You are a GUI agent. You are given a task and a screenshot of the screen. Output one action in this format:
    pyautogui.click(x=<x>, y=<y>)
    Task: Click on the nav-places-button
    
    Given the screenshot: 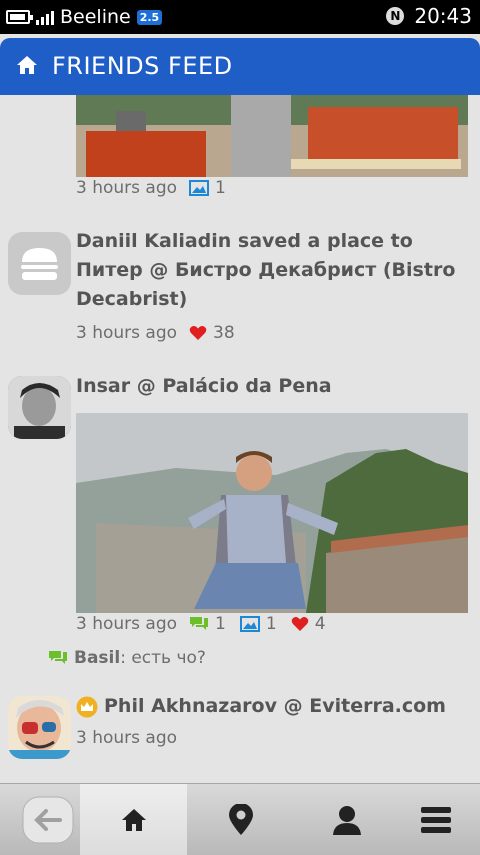 What is the action you would take?
    pyautogui.click(x=241, y=819)
    